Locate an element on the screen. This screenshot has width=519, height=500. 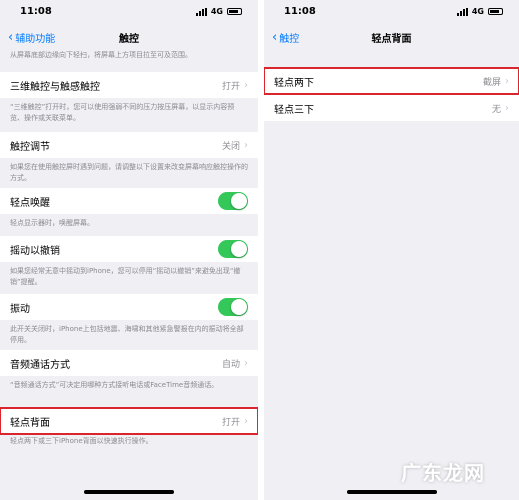
section-footer: 从屏幕底部边缘向下轻扫，将屏幕上方项目拉至可及范围。 is located at coordinates (101, 55).